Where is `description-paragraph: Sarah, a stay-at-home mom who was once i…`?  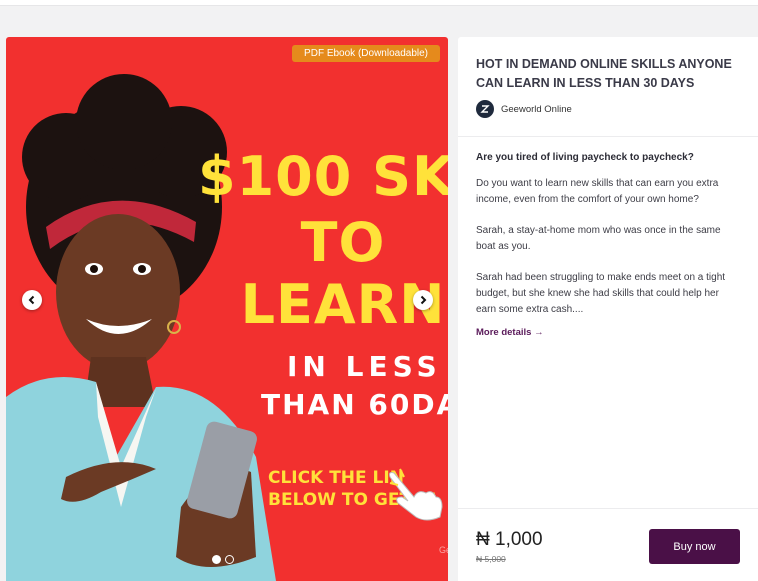
description-paragraph: Sarah, a stay-at-home mom who was once i… is located at coordinates (598, 238).